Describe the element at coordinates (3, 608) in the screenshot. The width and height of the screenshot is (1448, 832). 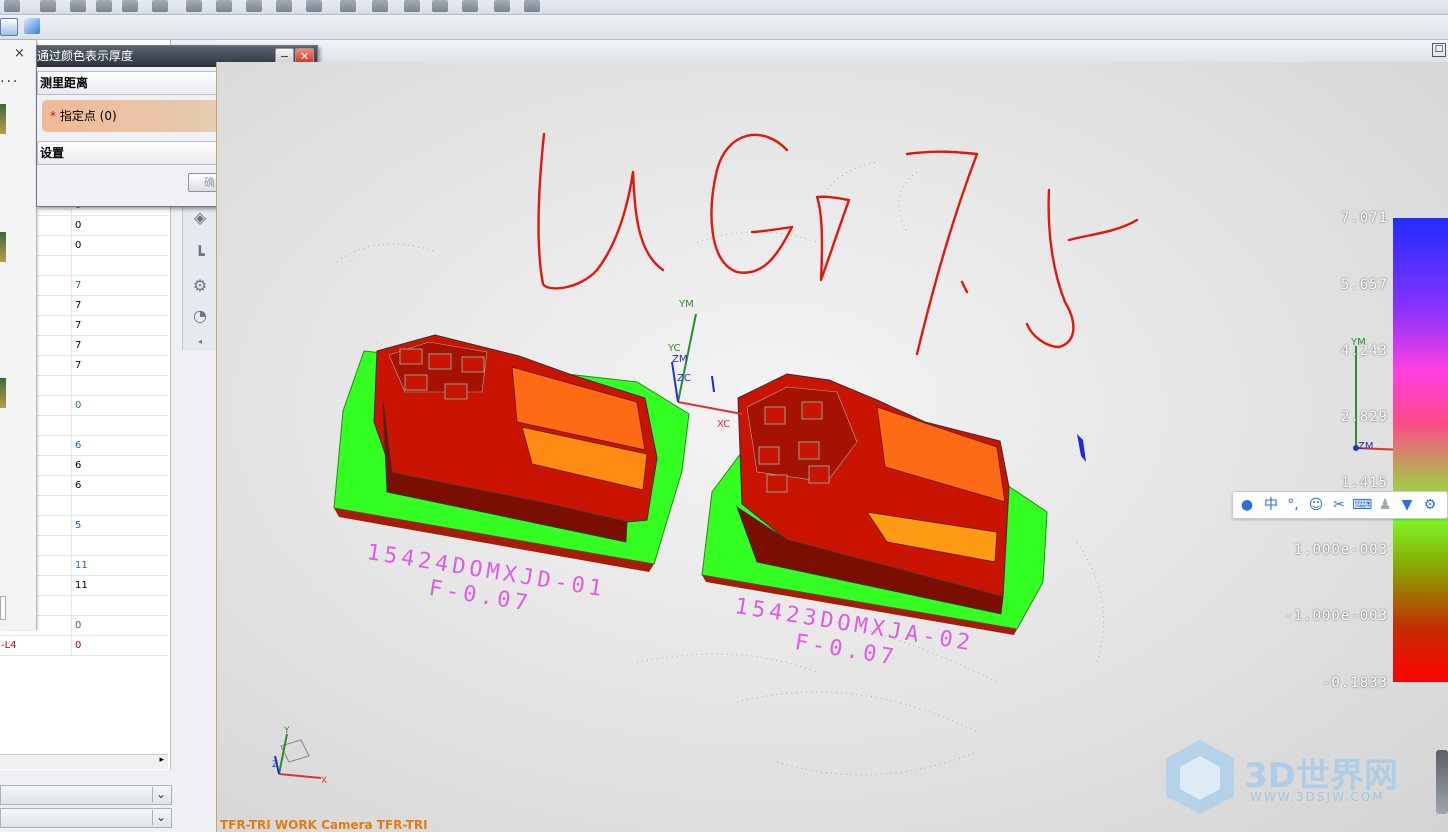
I see `panel-input-edge` at that location.